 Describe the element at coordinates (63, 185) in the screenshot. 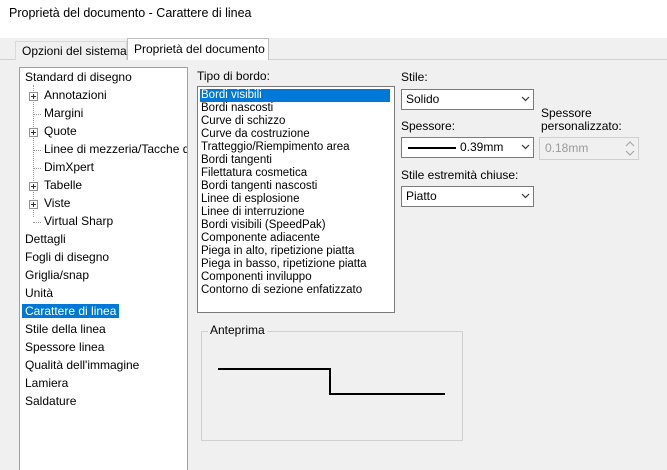

I see `tree-item-tabelle: Tabelle` at that location.